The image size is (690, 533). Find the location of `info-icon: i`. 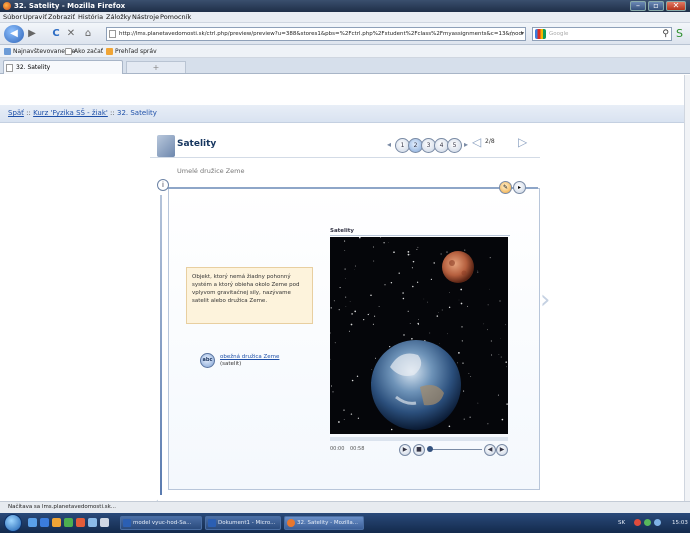

info-icon: i is located at coordinates (163, 185).